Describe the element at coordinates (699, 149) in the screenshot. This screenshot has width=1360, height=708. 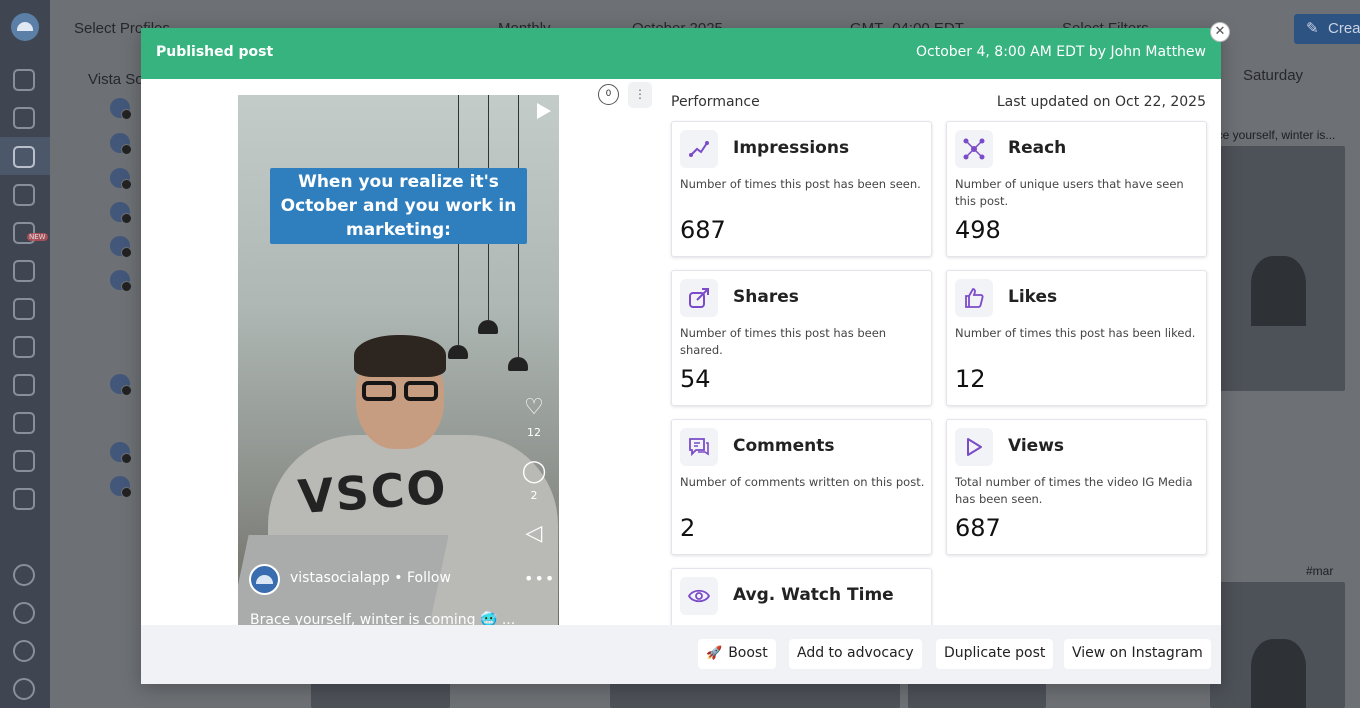
I see `impressions-icon` at that location.